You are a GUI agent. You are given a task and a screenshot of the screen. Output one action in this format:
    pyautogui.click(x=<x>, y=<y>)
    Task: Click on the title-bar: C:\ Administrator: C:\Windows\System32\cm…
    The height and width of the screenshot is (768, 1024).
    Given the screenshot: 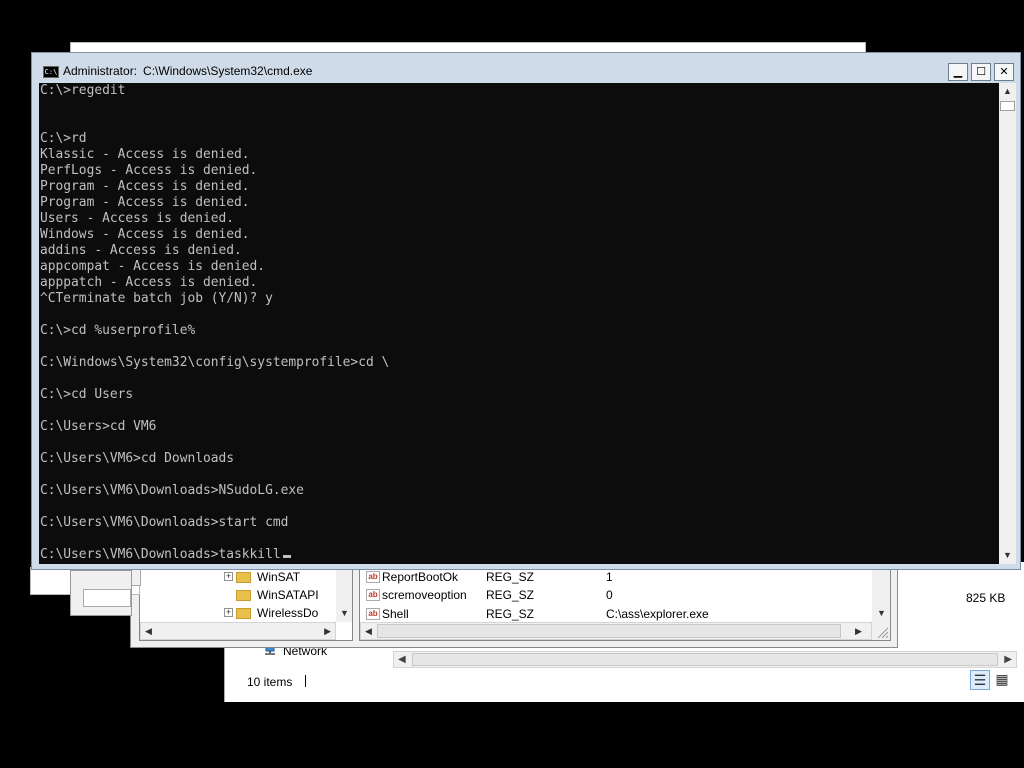 What is the action you would take?
    pyautogui.click(x=526, y=68)
    